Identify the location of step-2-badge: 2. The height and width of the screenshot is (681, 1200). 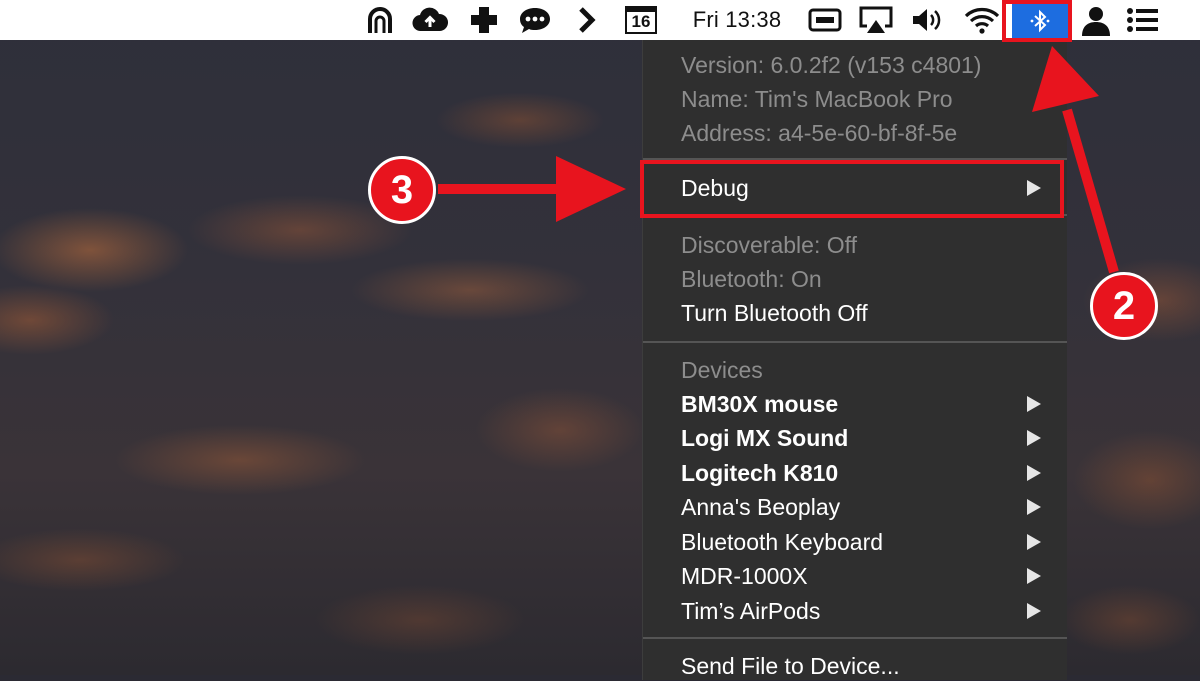
(1124, 306).